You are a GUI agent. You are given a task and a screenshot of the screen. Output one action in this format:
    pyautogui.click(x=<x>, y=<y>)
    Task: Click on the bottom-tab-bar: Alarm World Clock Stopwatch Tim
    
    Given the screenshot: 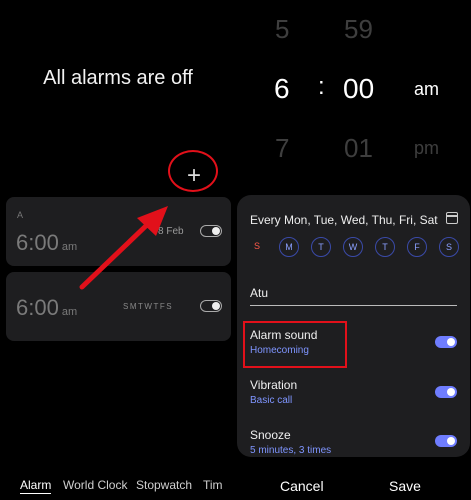 What is the action you would take?
    pyautogui.click(x=118, y=487)
    